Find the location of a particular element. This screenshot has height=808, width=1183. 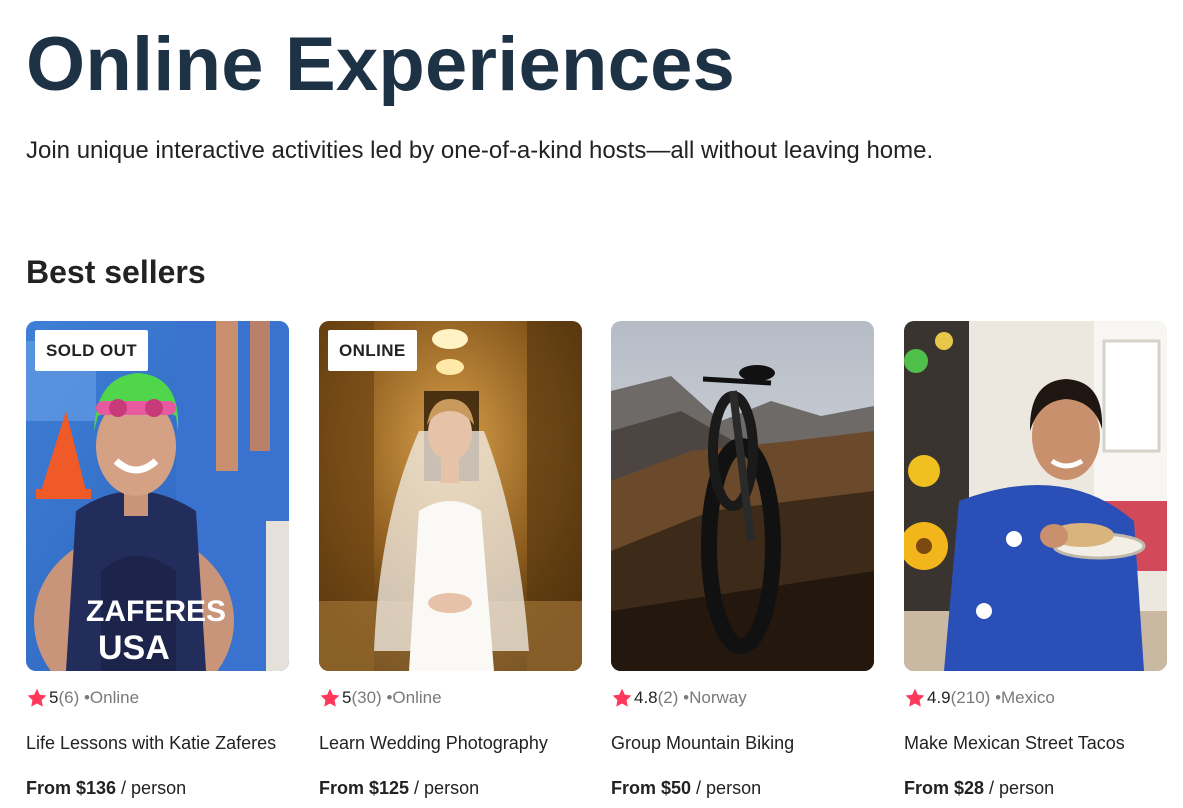

card-price: From $136 / person is located at coordinates (106, 788).